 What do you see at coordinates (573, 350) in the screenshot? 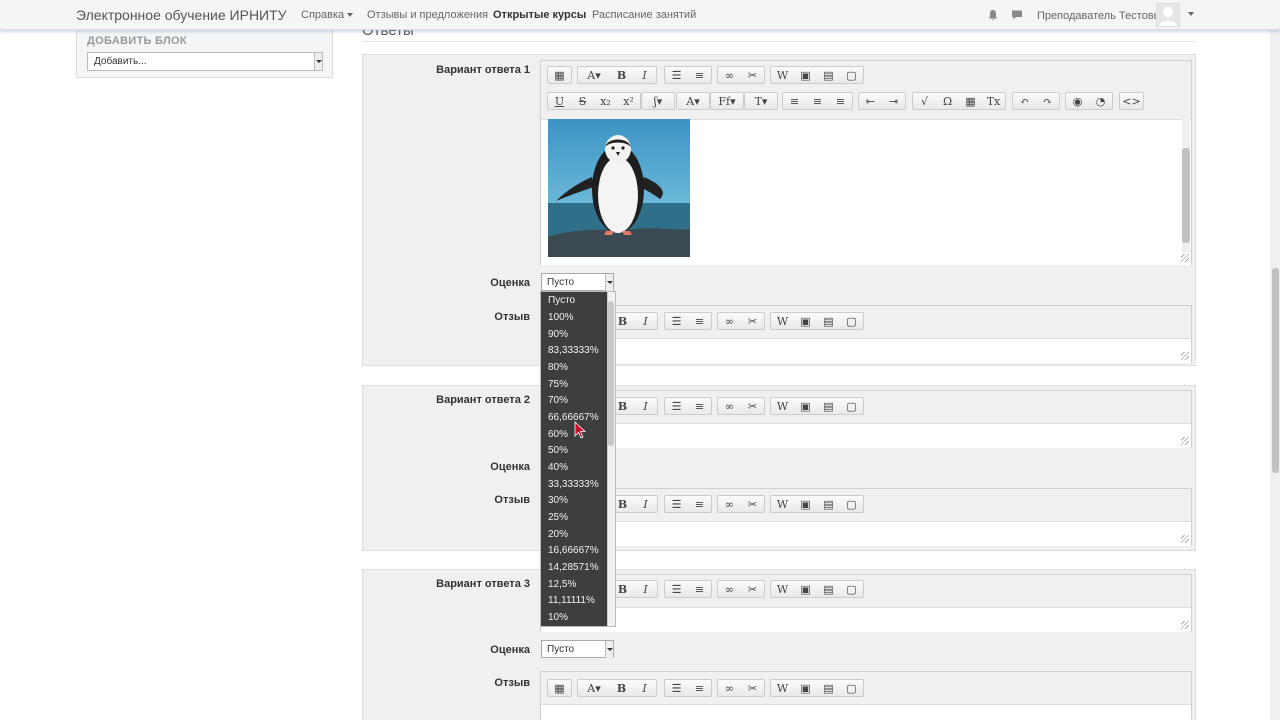
I see `dropdown-option: 83,33333%` at bounding box center [573, 350].